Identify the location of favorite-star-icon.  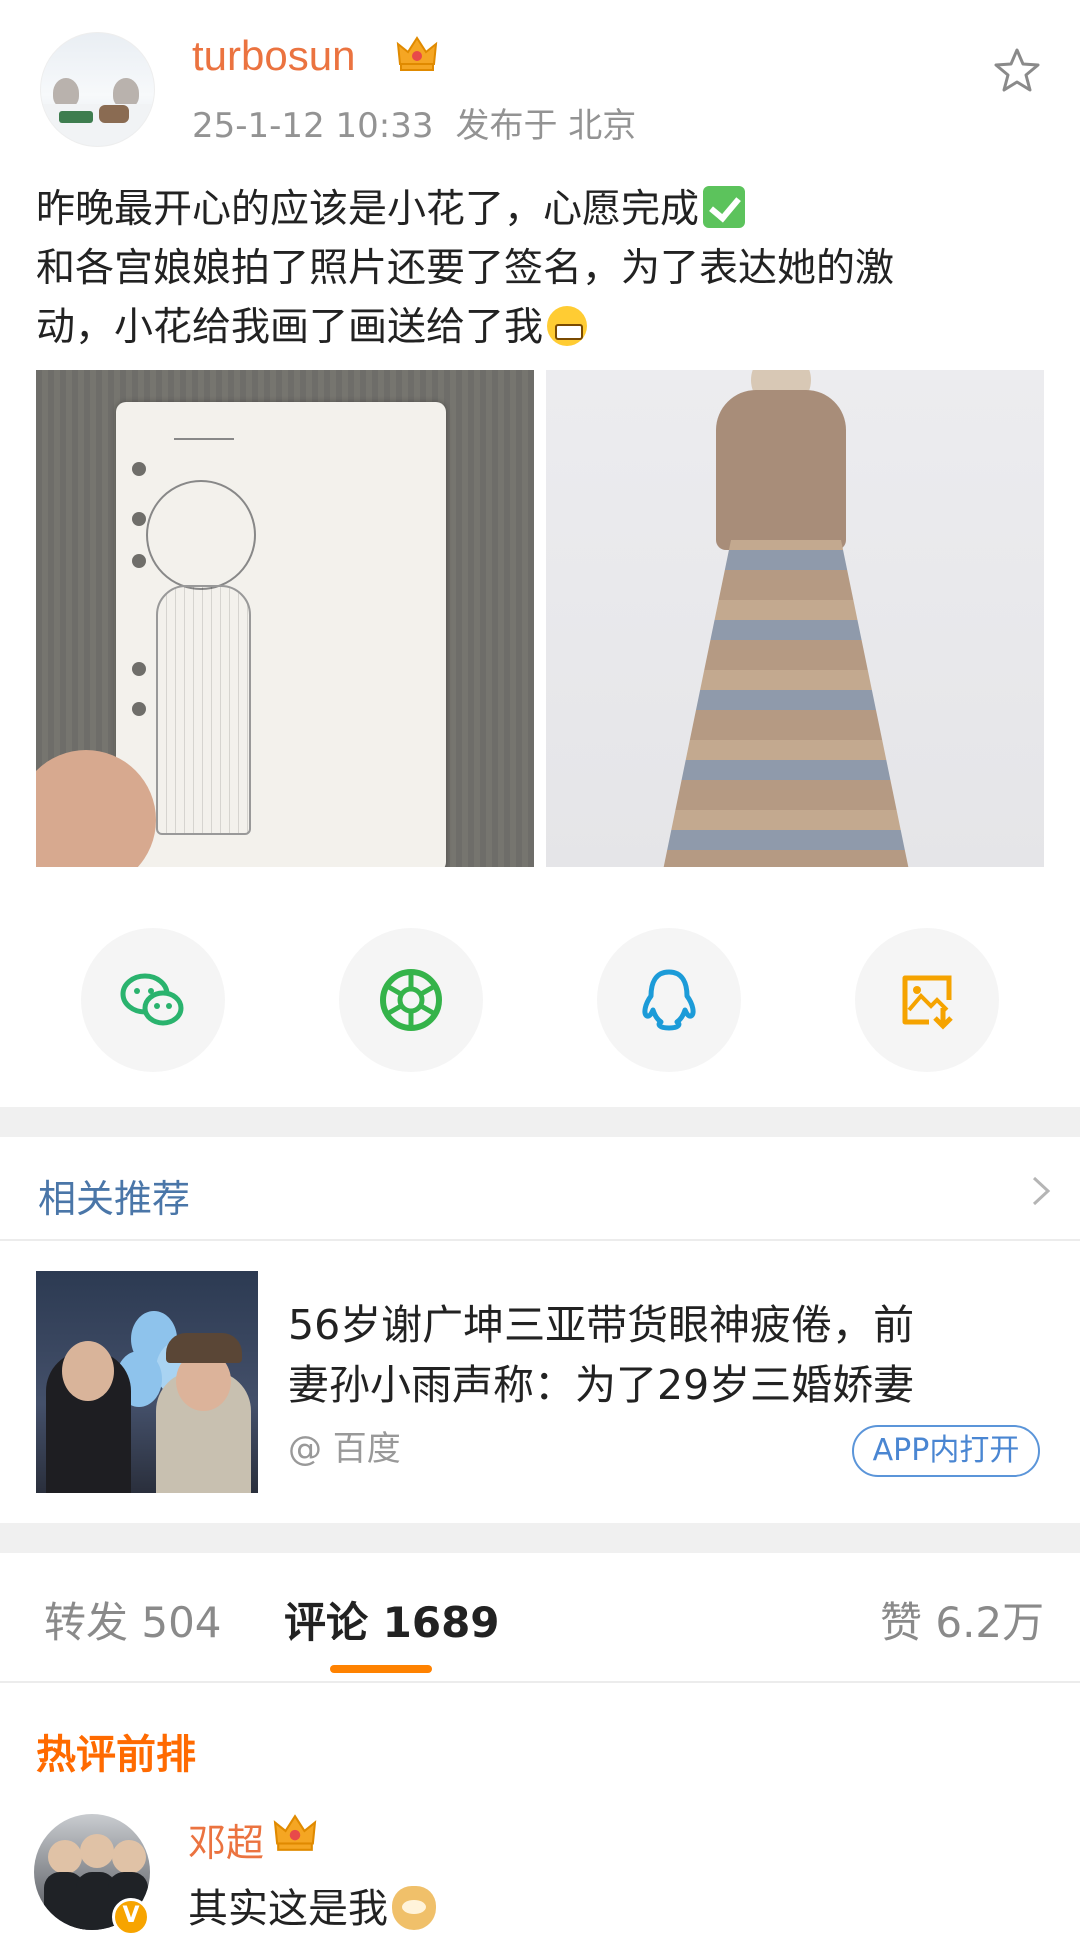
(1017, 71).